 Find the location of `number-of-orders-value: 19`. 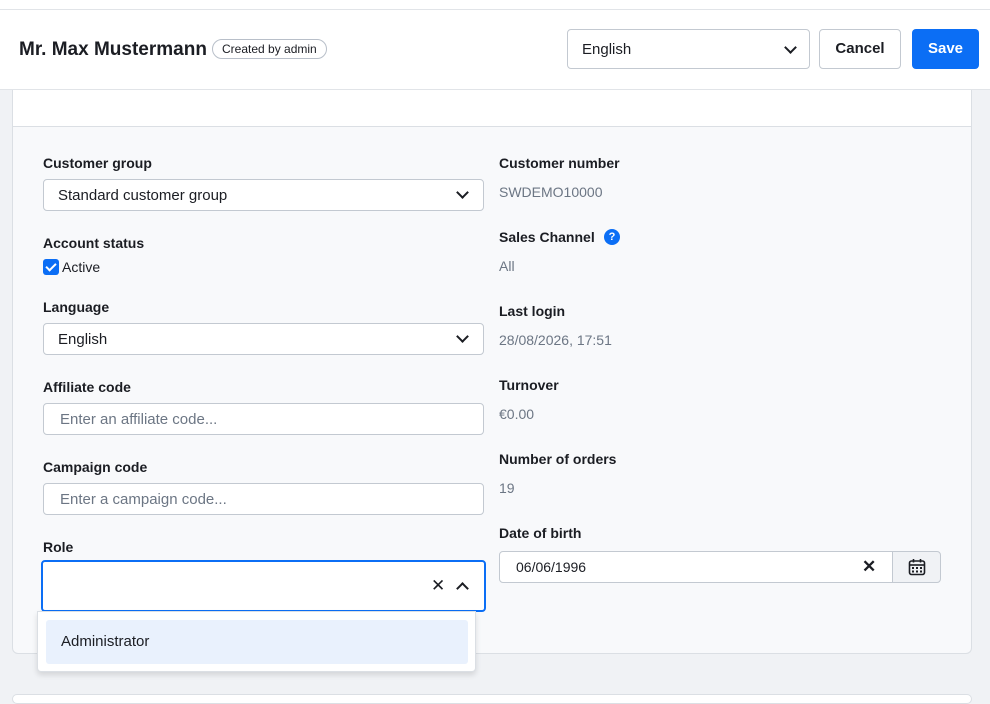

number-of-orders-value: 19 is located at coordinates (507, 488).